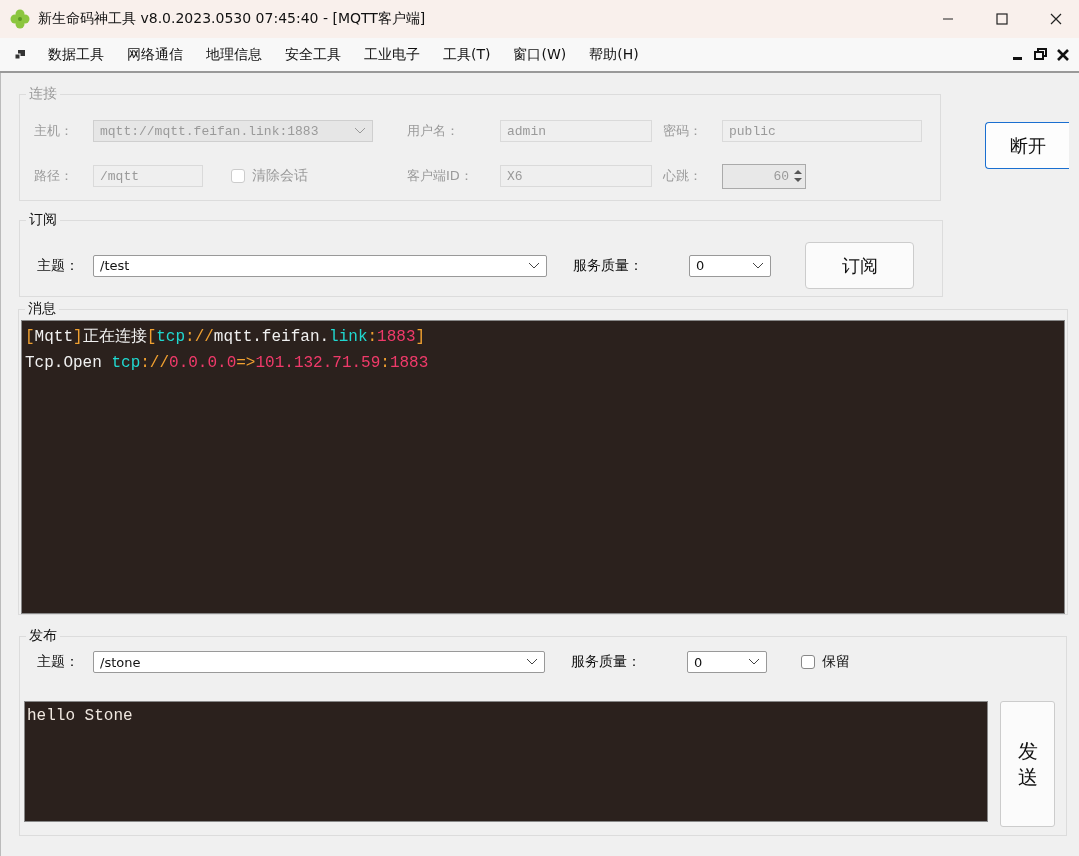 The image size is (1079, 856). Describe the element at coordinates (1027, 764) in the screenshot. I see `send-button: 发送` at that location.